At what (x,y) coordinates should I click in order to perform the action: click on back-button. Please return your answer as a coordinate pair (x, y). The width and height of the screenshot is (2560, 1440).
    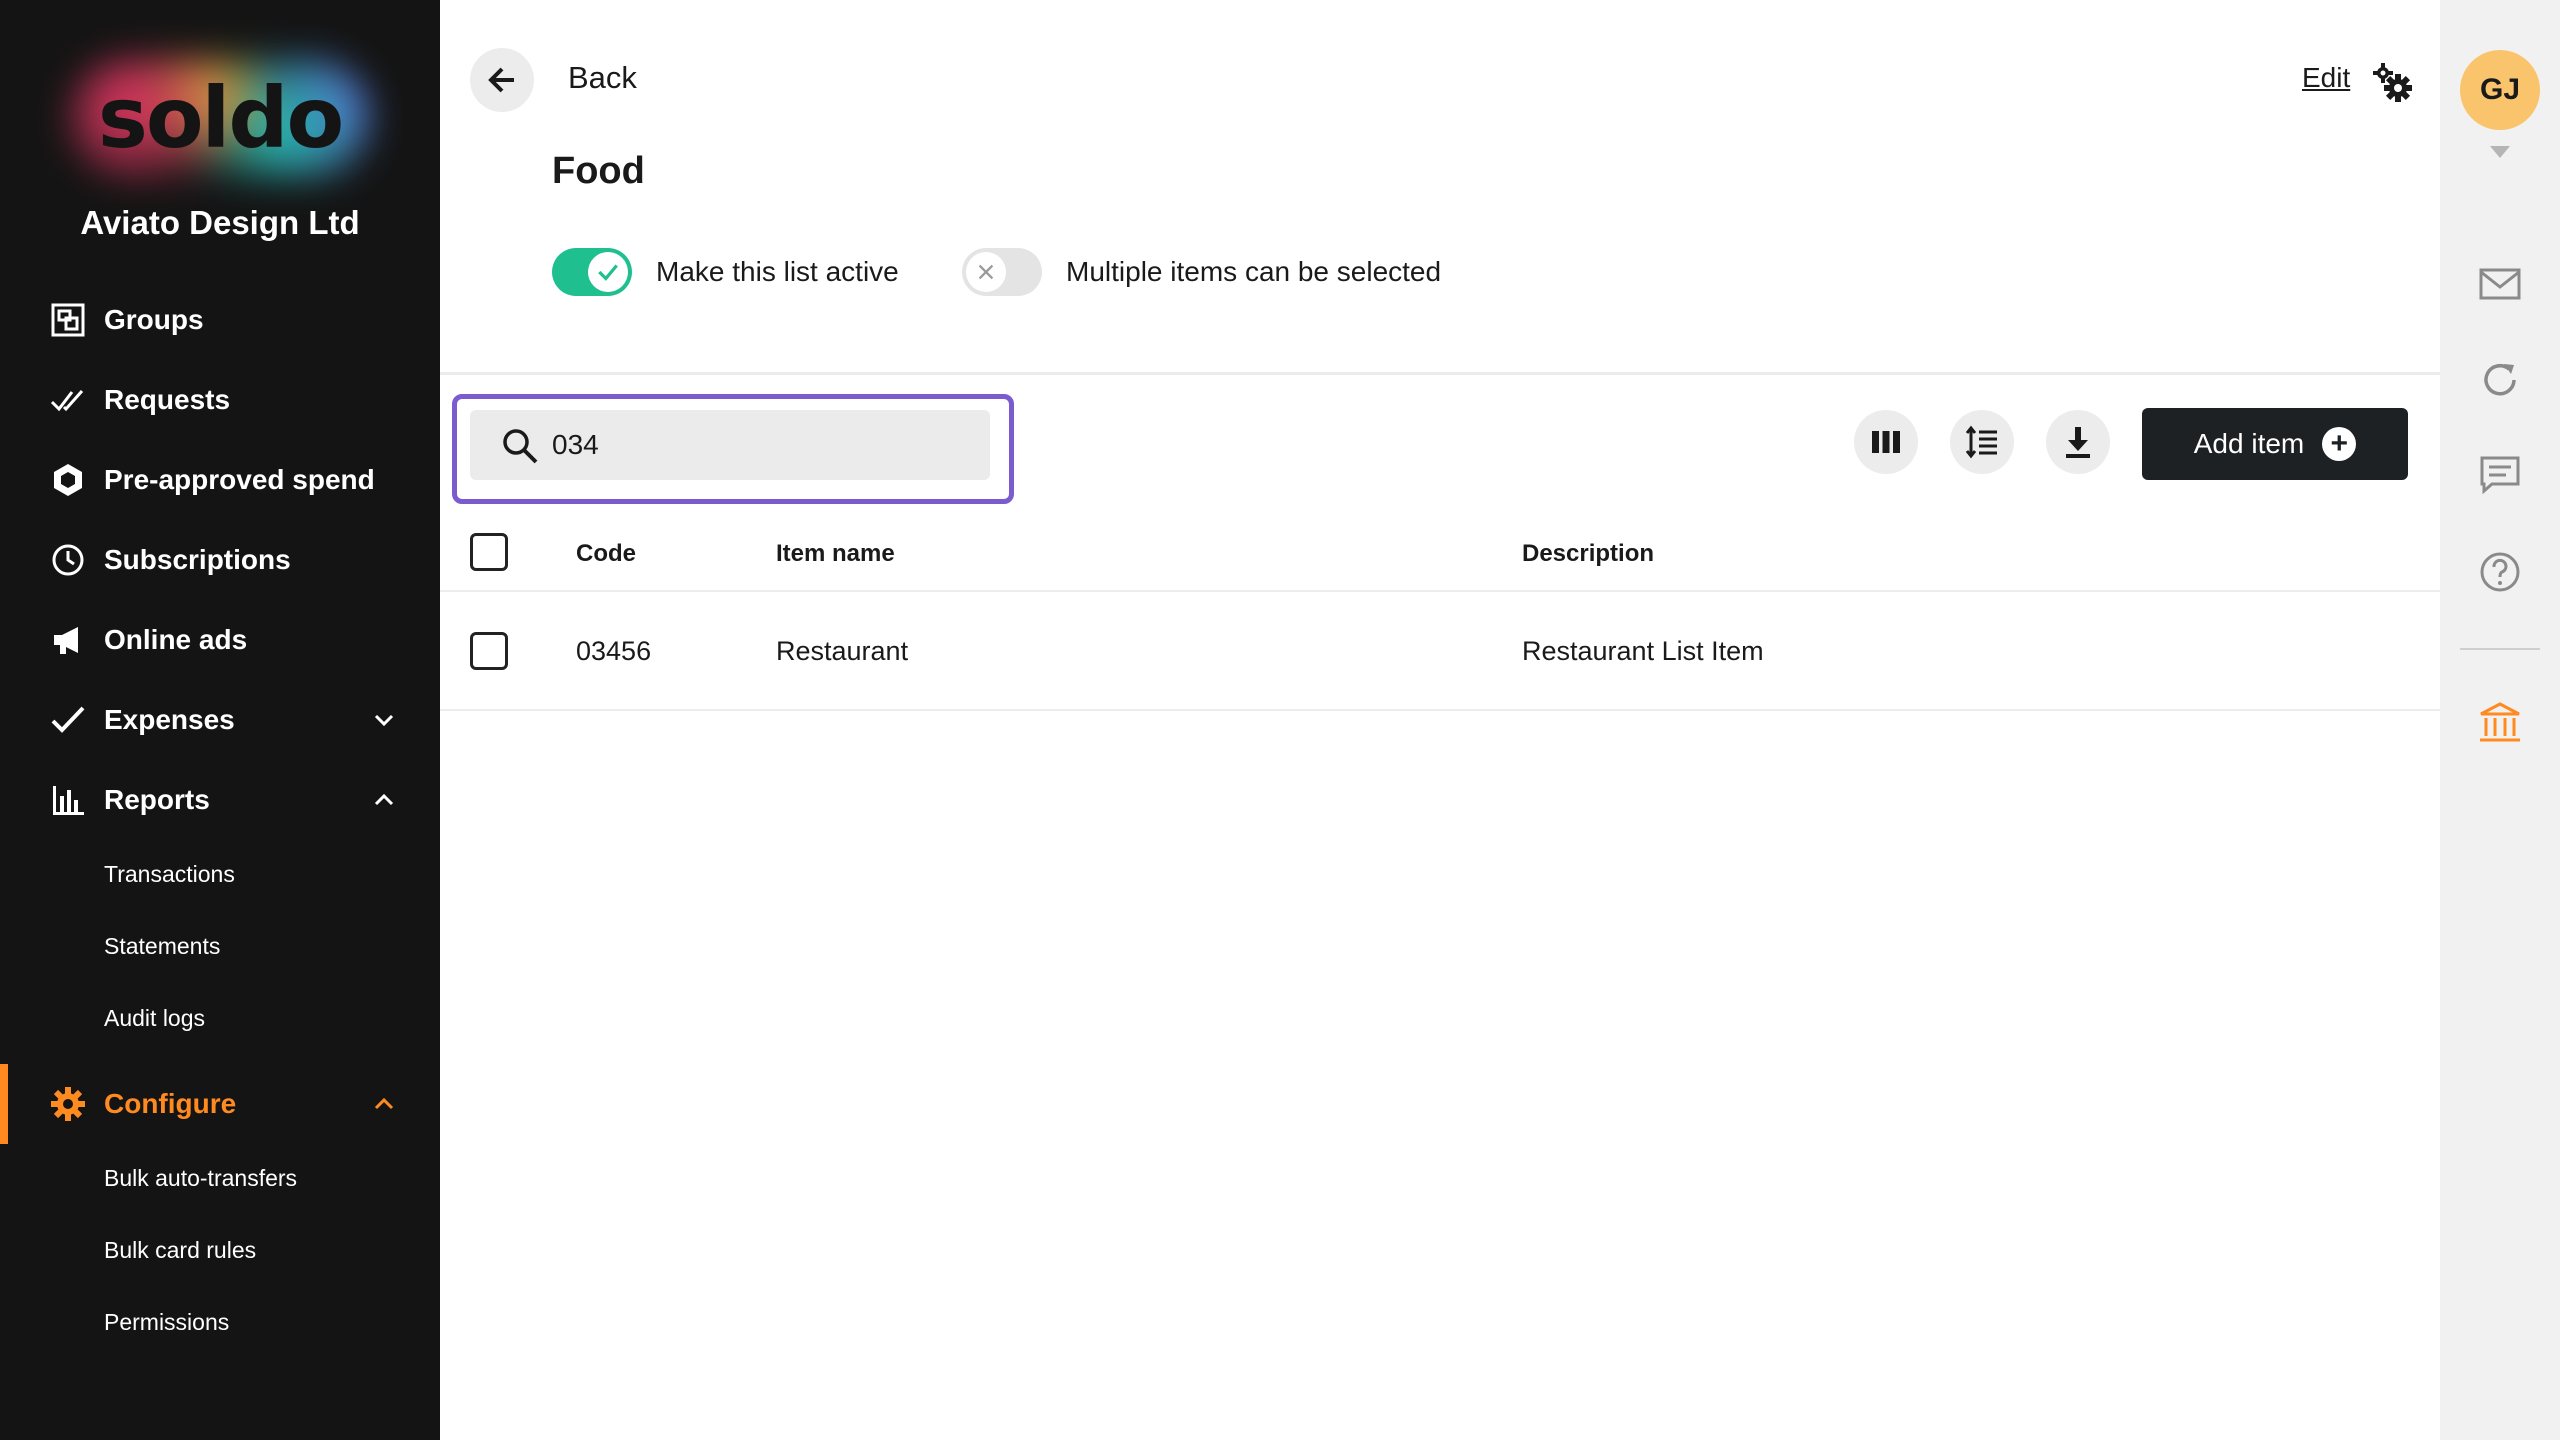
    Looking at the image, I should click on (502, 80).